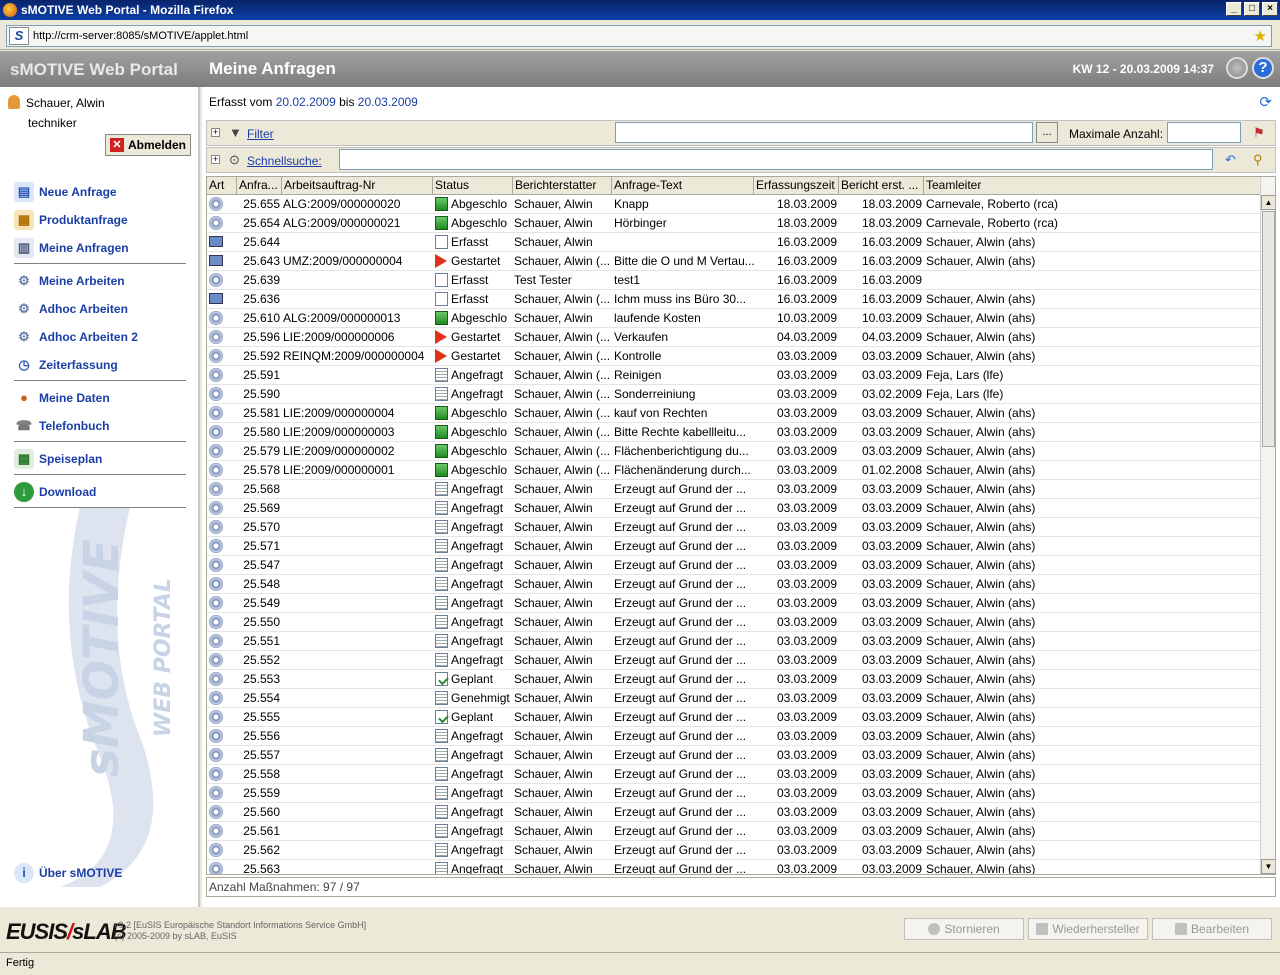 This screenshot has height=975, width=1280. Describe the element at coordinates (1263, 68) in the screenshot. I see `help-icon: ?` at that location.